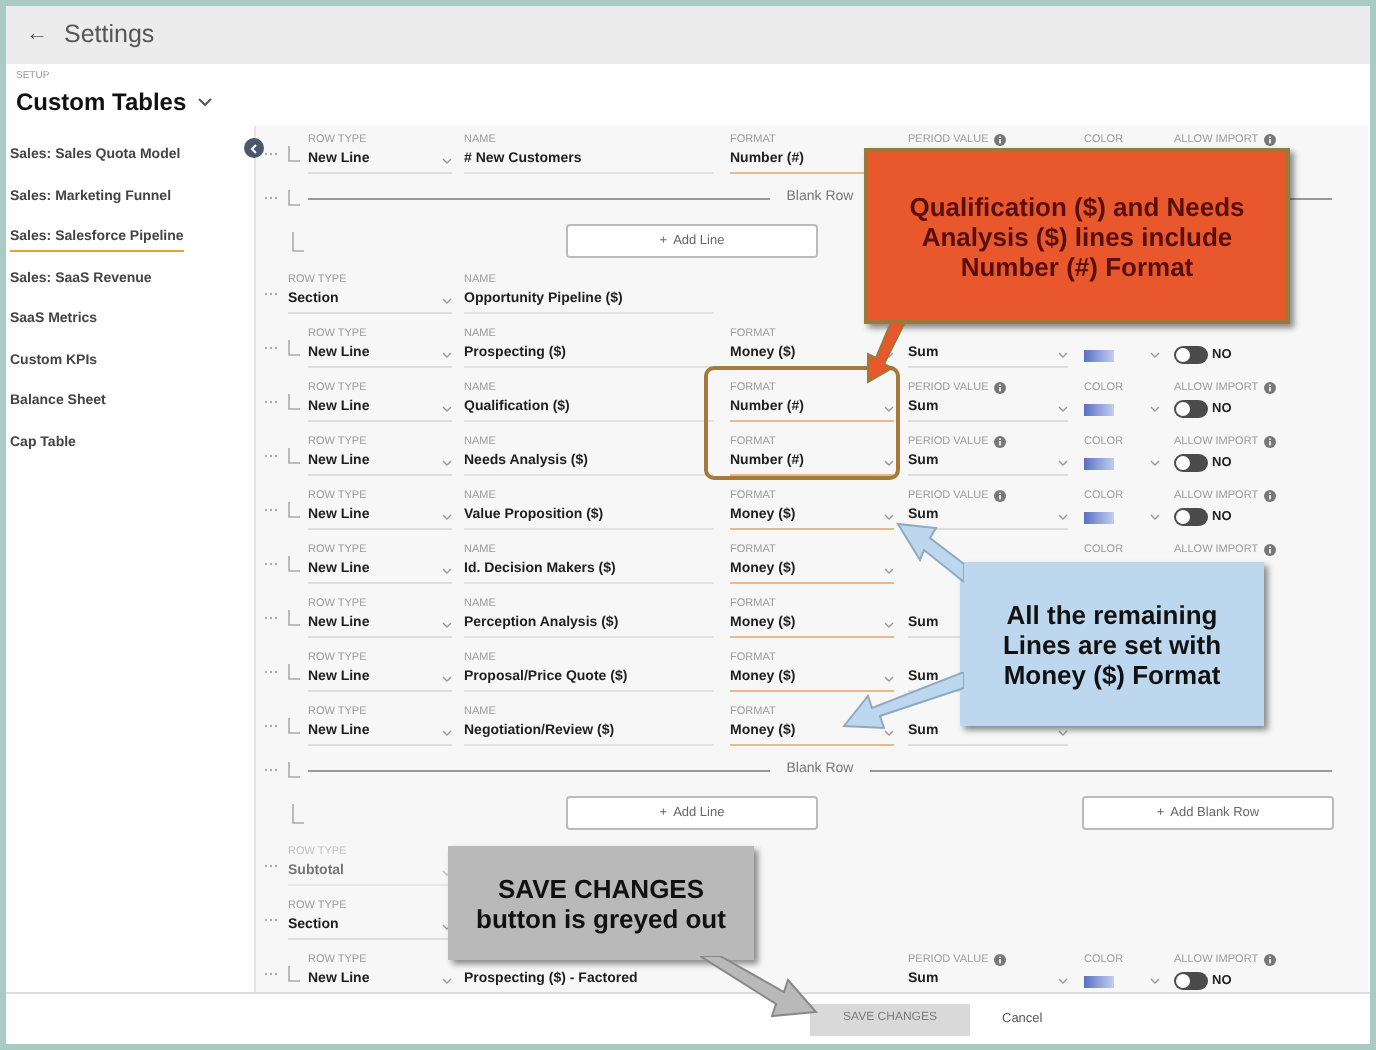  What do you see at coordinates (205, 102) in the screenshot?
I see `chevron-down-icon` at bounding box center [205, 102].